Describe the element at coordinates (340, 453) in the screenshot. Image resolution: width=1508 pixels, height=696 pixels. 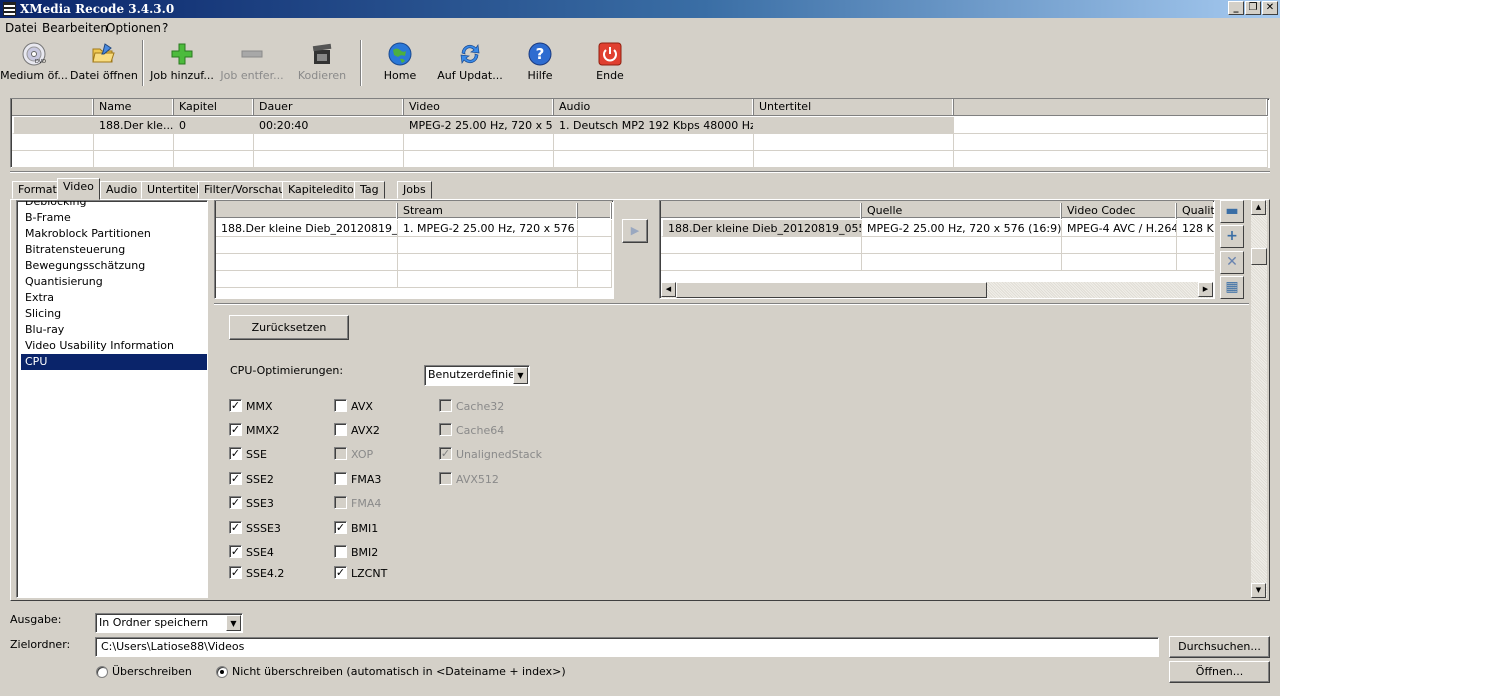
I see `xop-checkbox` at that location.